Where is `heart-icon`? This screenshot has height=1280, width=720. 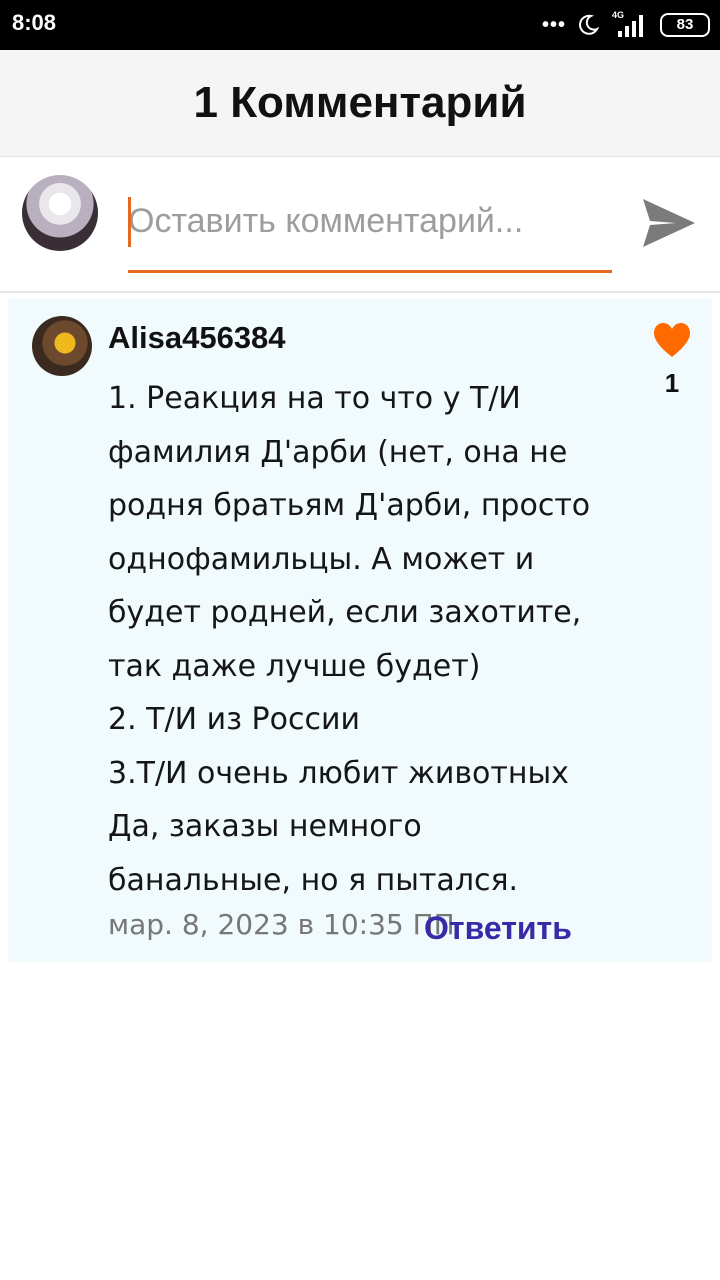
heart-icon is located at coordinates (672, 340).